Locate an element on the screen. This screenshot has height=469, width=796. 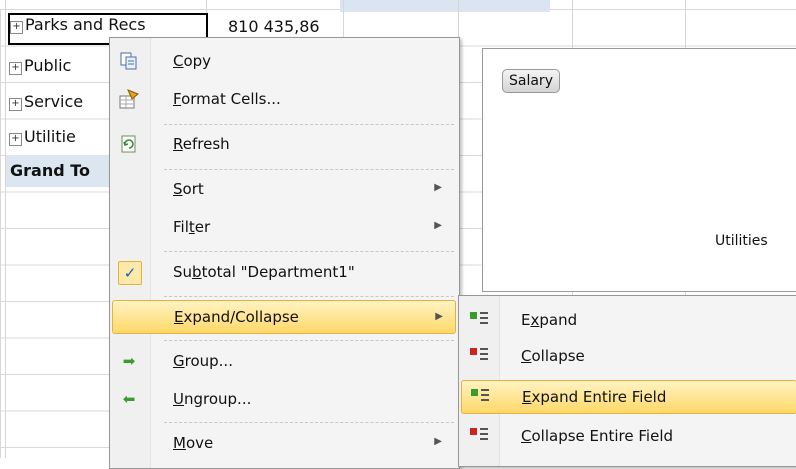
menu-item-label: Expand/Collapse is located at coordinates (236, 317).